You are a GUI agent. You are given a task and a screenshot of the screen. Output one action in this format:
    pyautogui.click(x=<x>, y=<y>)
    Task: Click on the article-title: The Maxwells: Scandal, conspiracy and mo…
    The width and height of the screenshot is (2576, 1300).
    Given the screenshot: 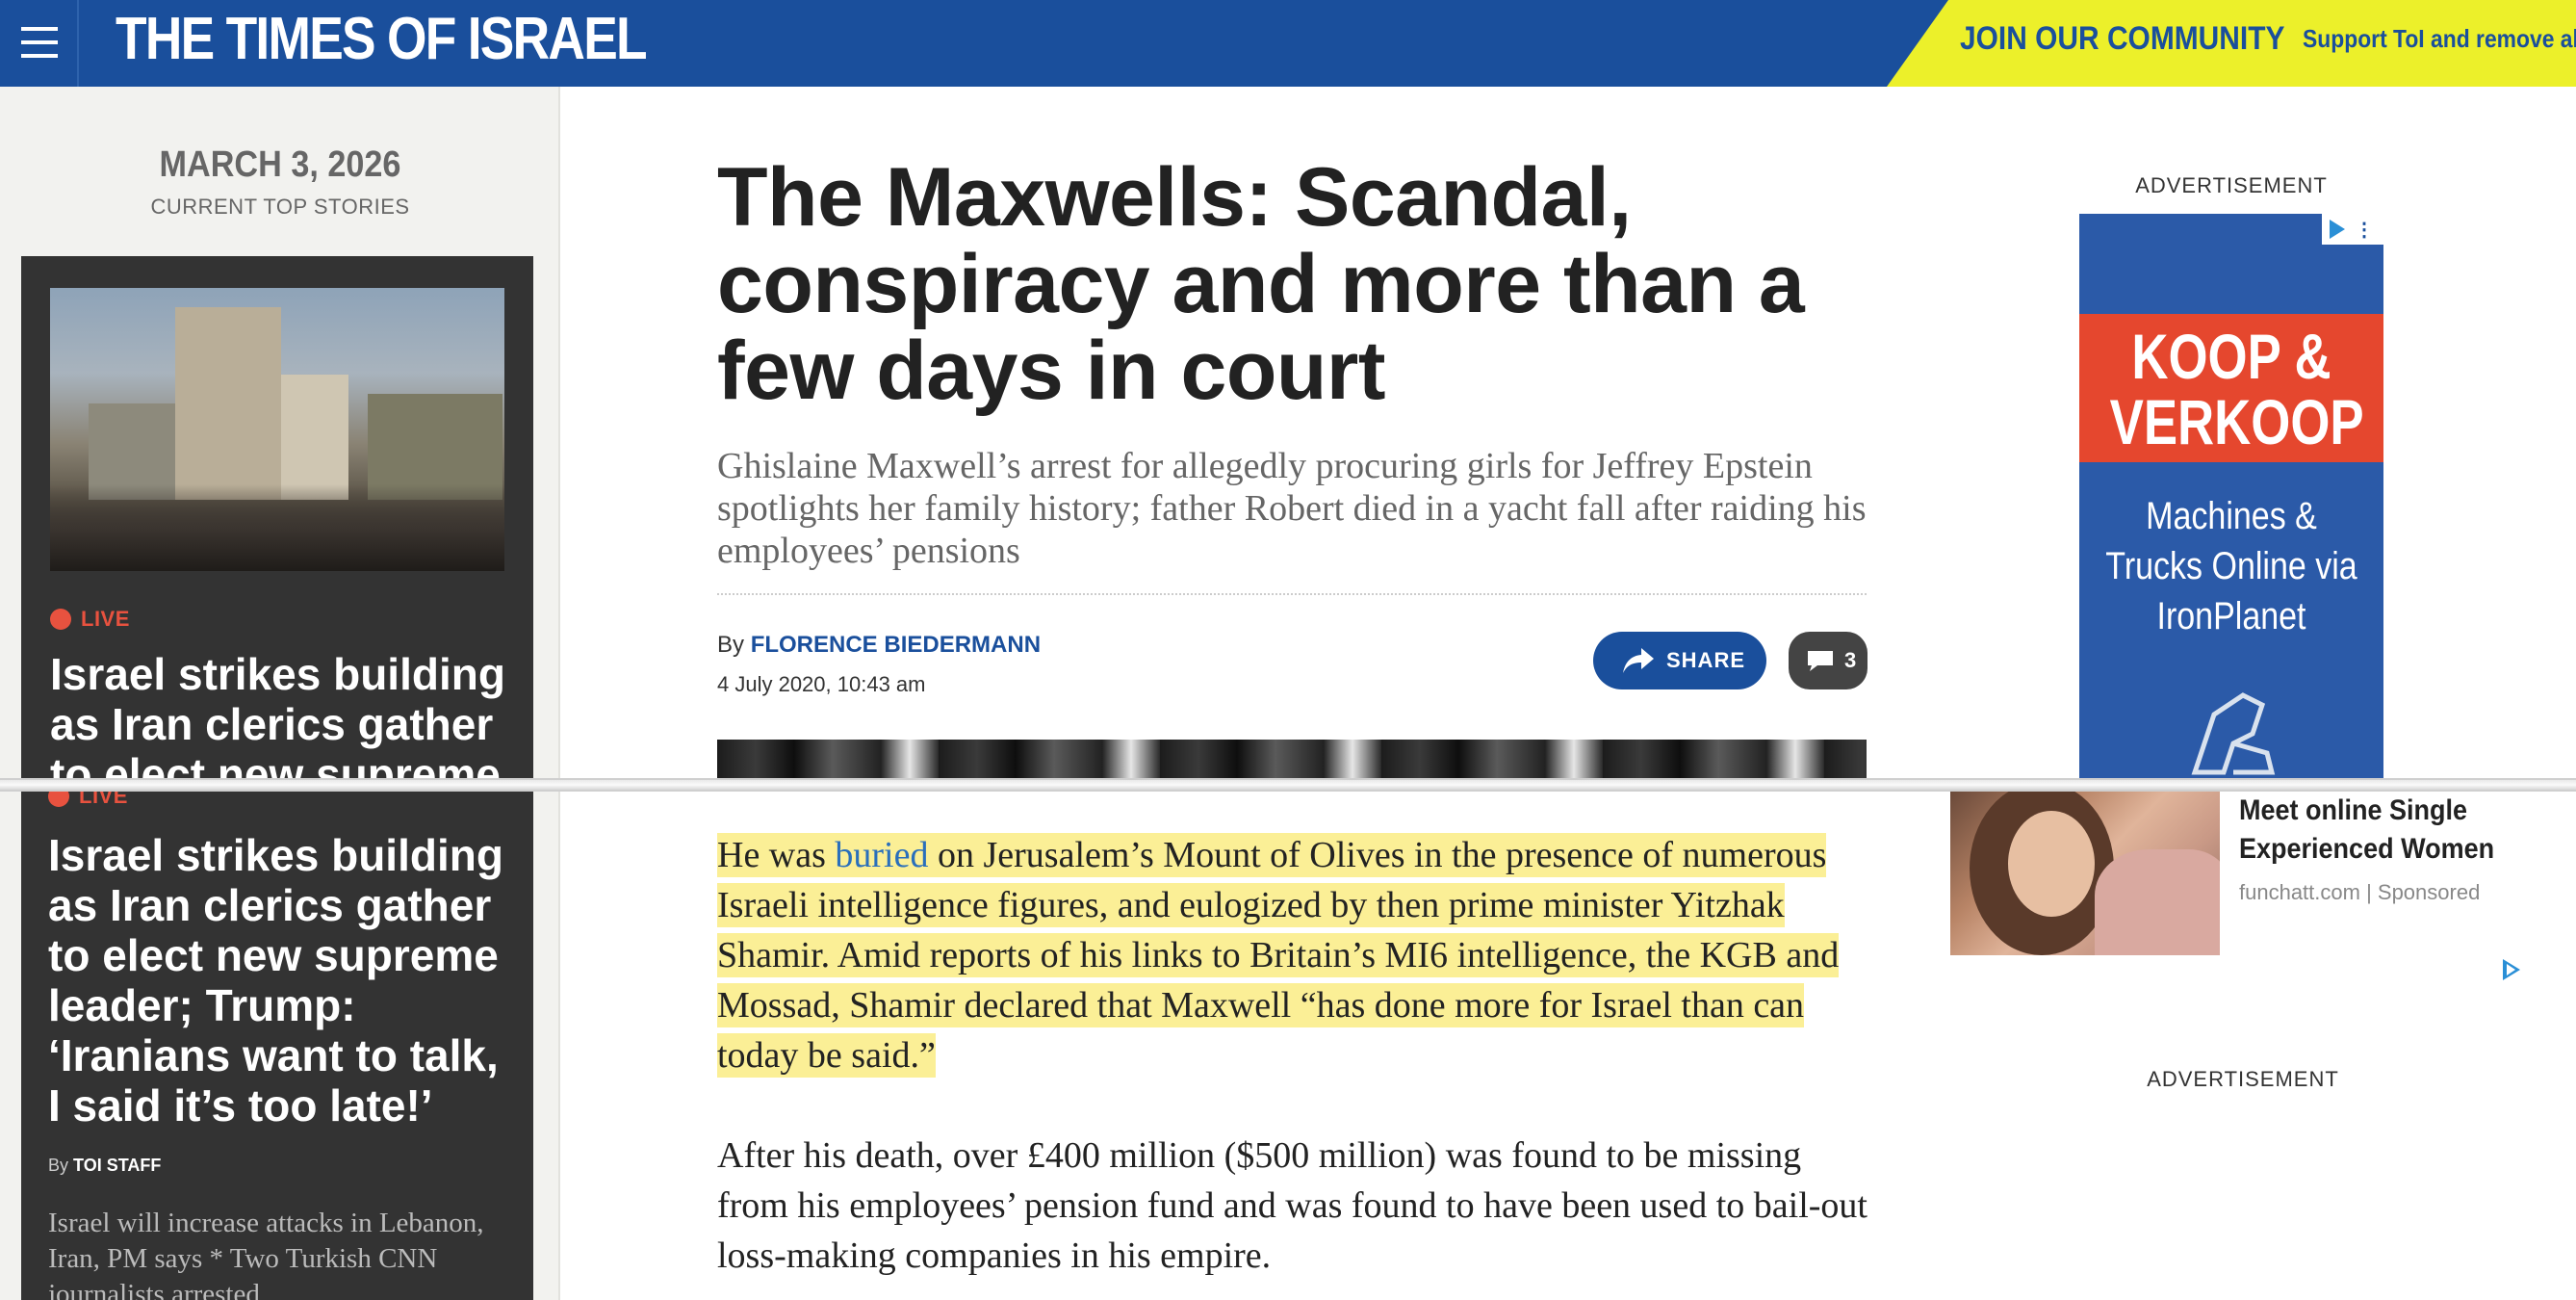 What is the action you would take?
    pyautogui.click(x=1261, y=284)
    